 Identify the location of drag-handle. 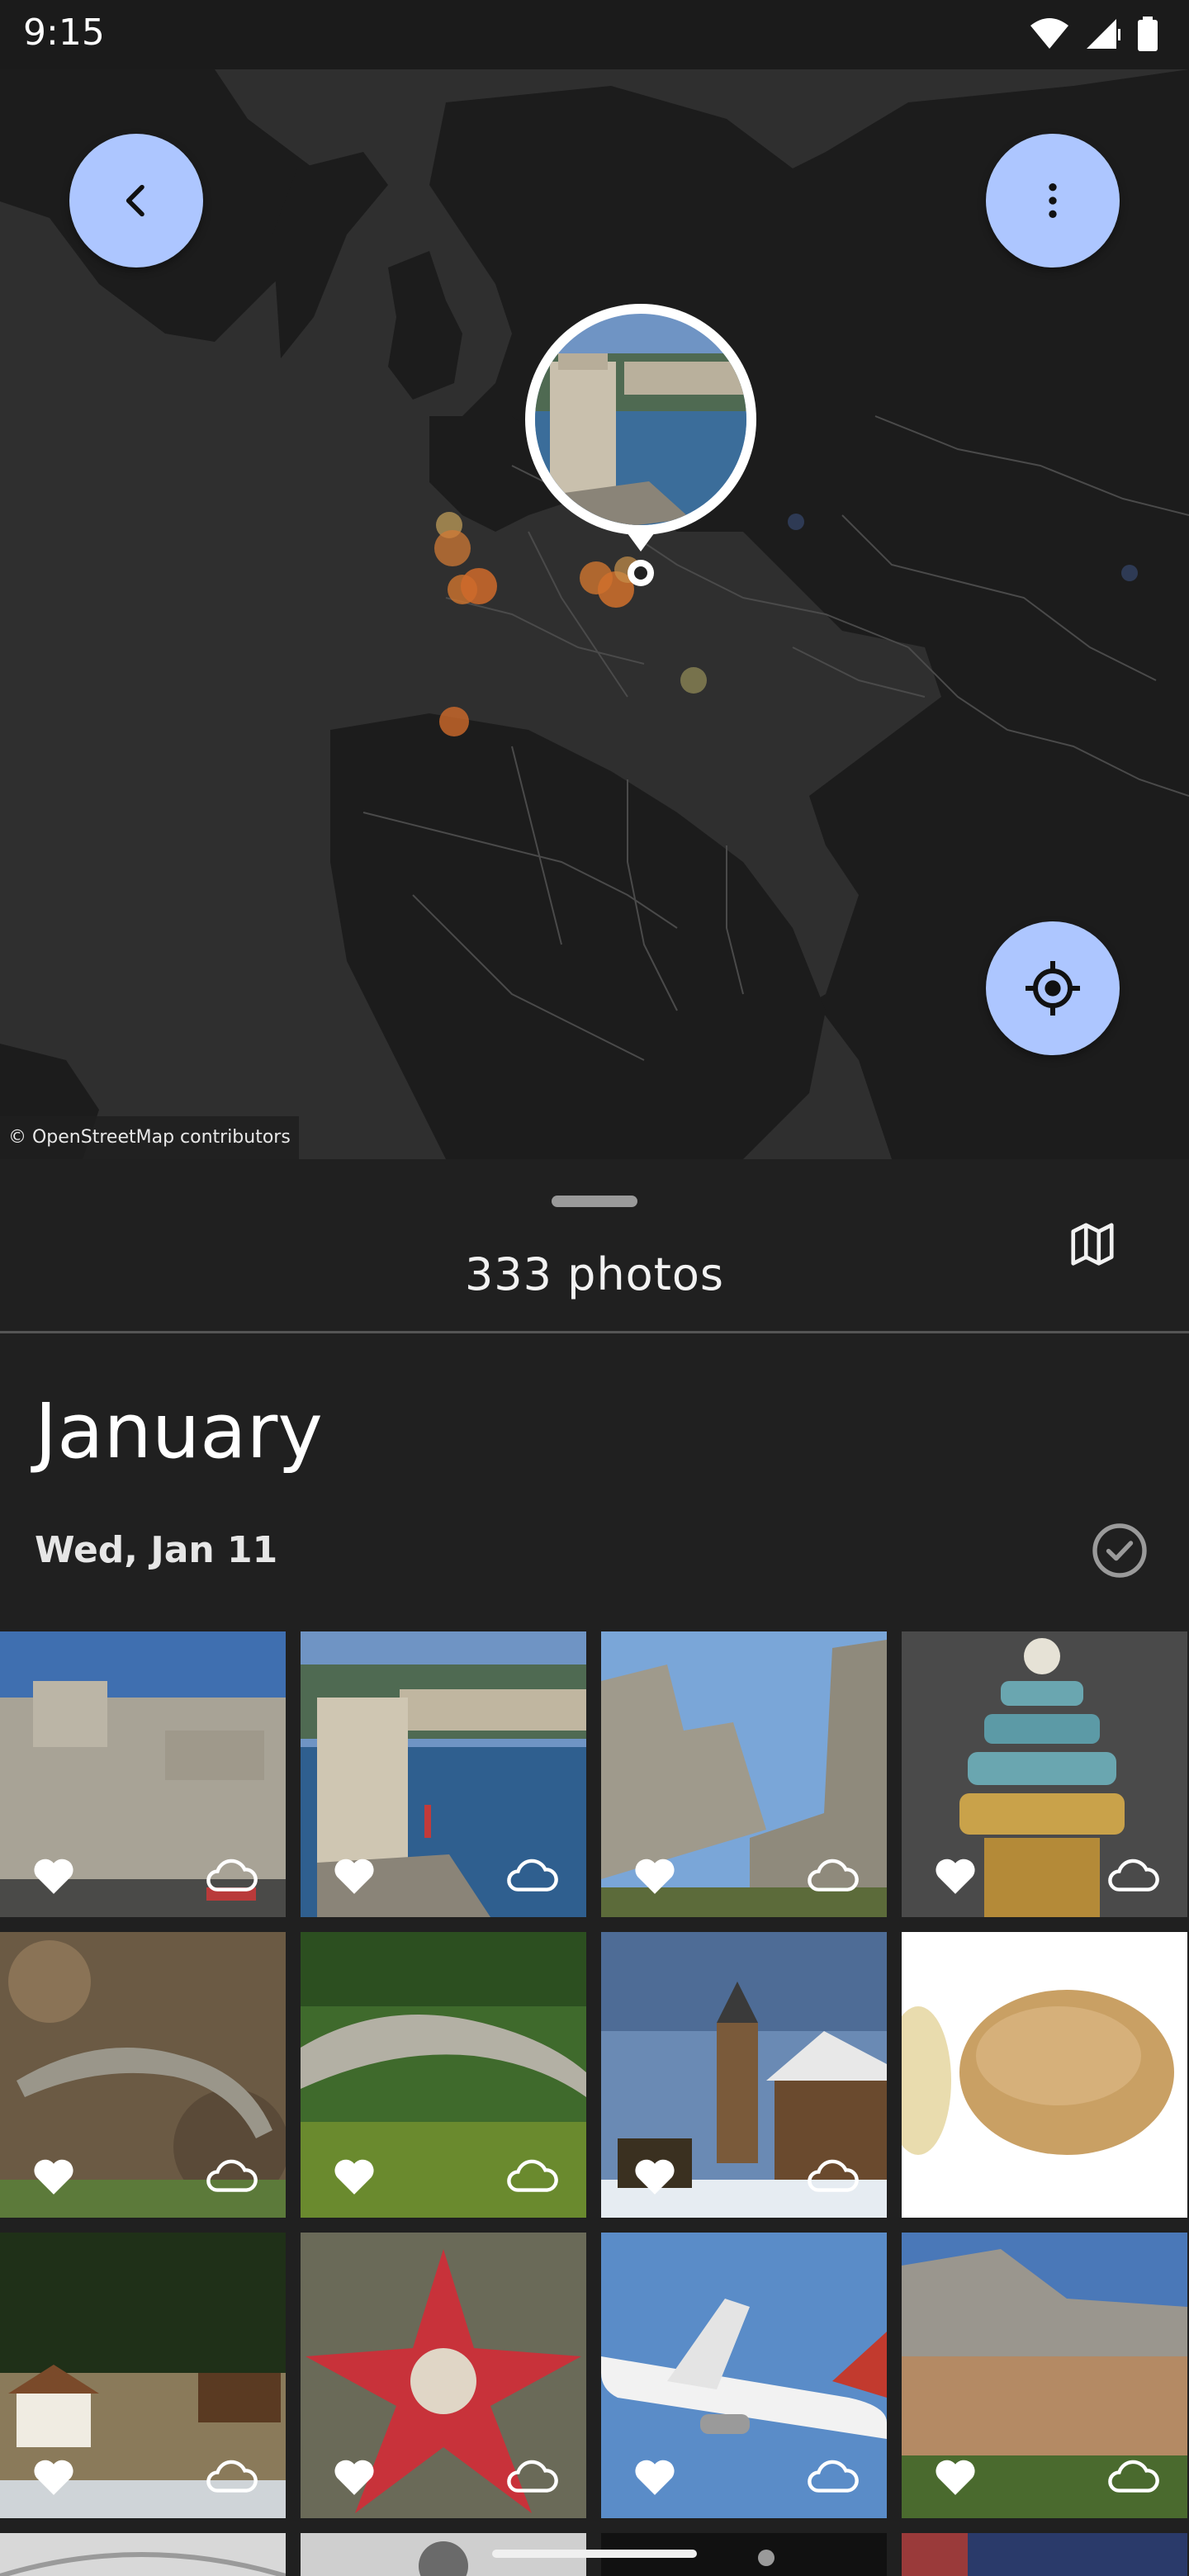
(594, 1201).